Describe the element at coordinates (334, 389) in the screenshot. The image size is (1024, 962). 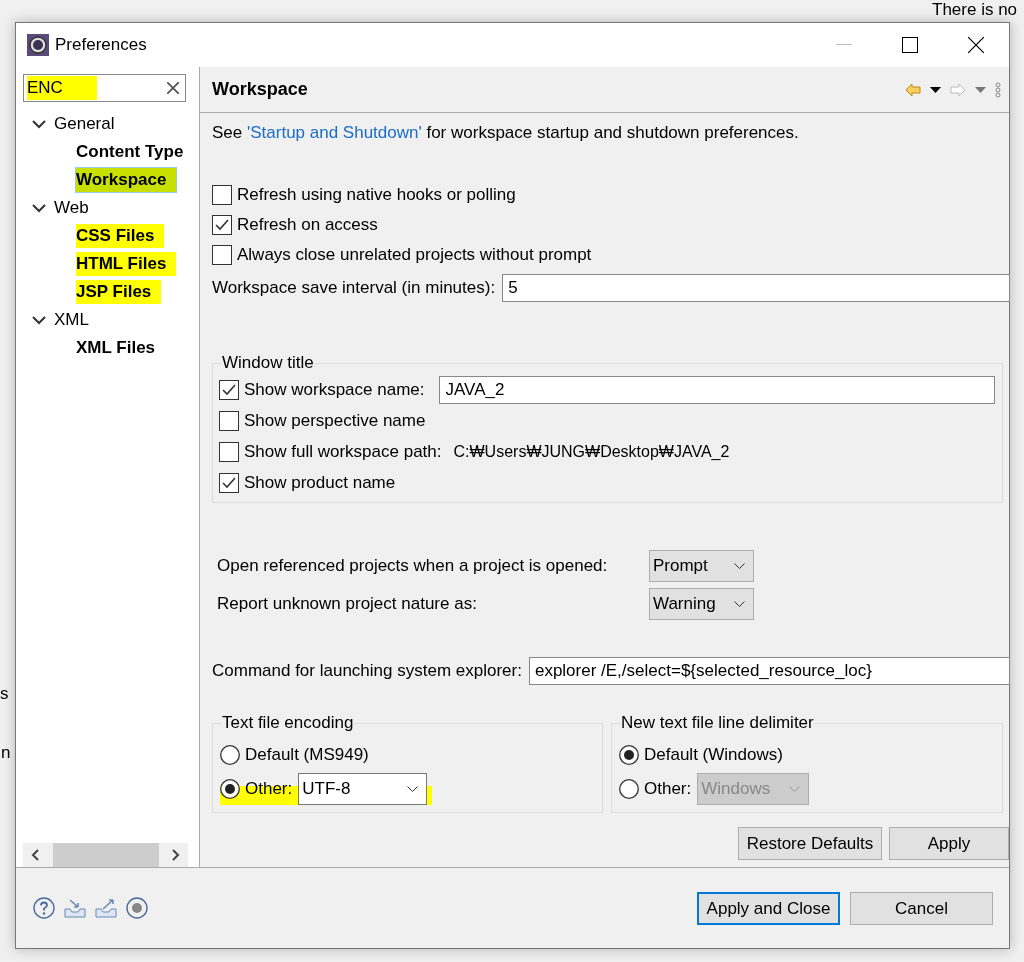
I see `checkbox-label: Show workspace name:` at that location.